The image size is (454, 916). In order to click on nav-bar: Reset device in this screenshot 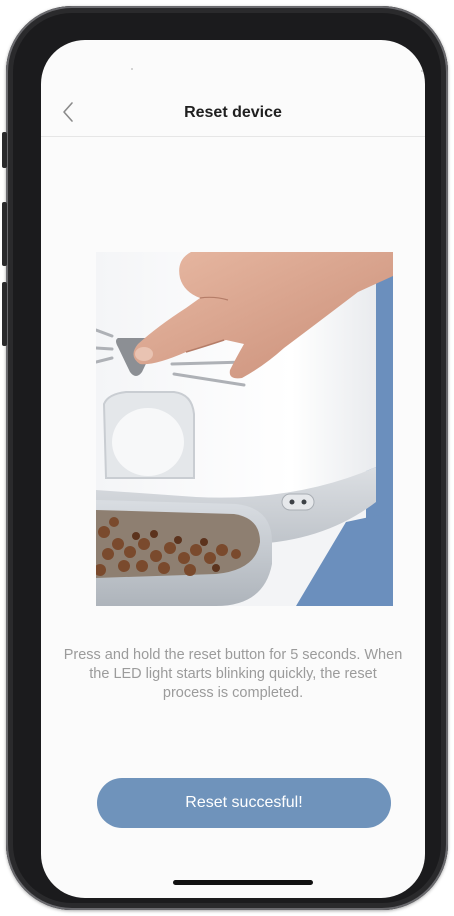, I will do `click(233, 115)`.